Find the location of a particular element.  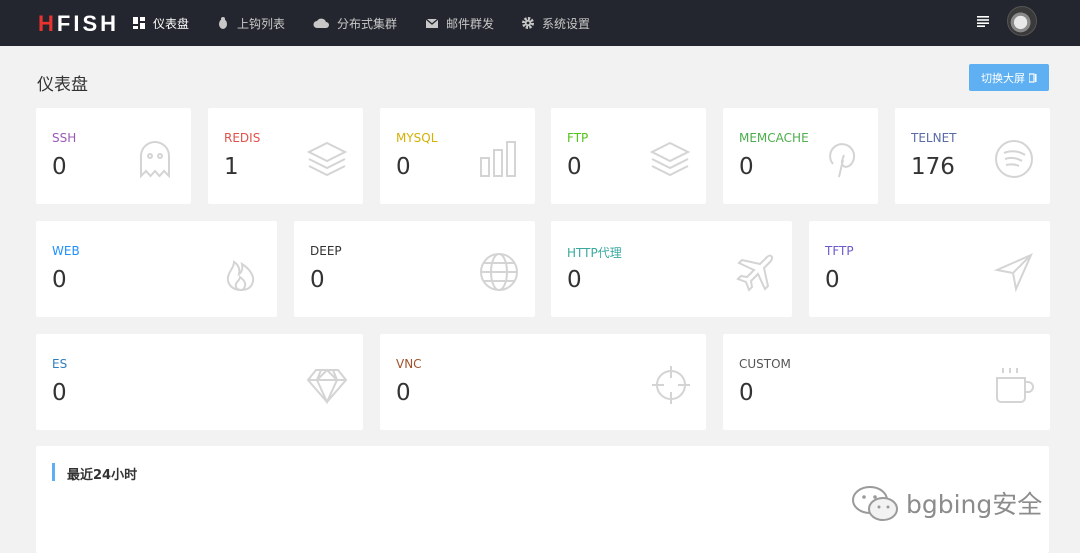

watermark: bgbing安全 is located at coordinates (946, 503).